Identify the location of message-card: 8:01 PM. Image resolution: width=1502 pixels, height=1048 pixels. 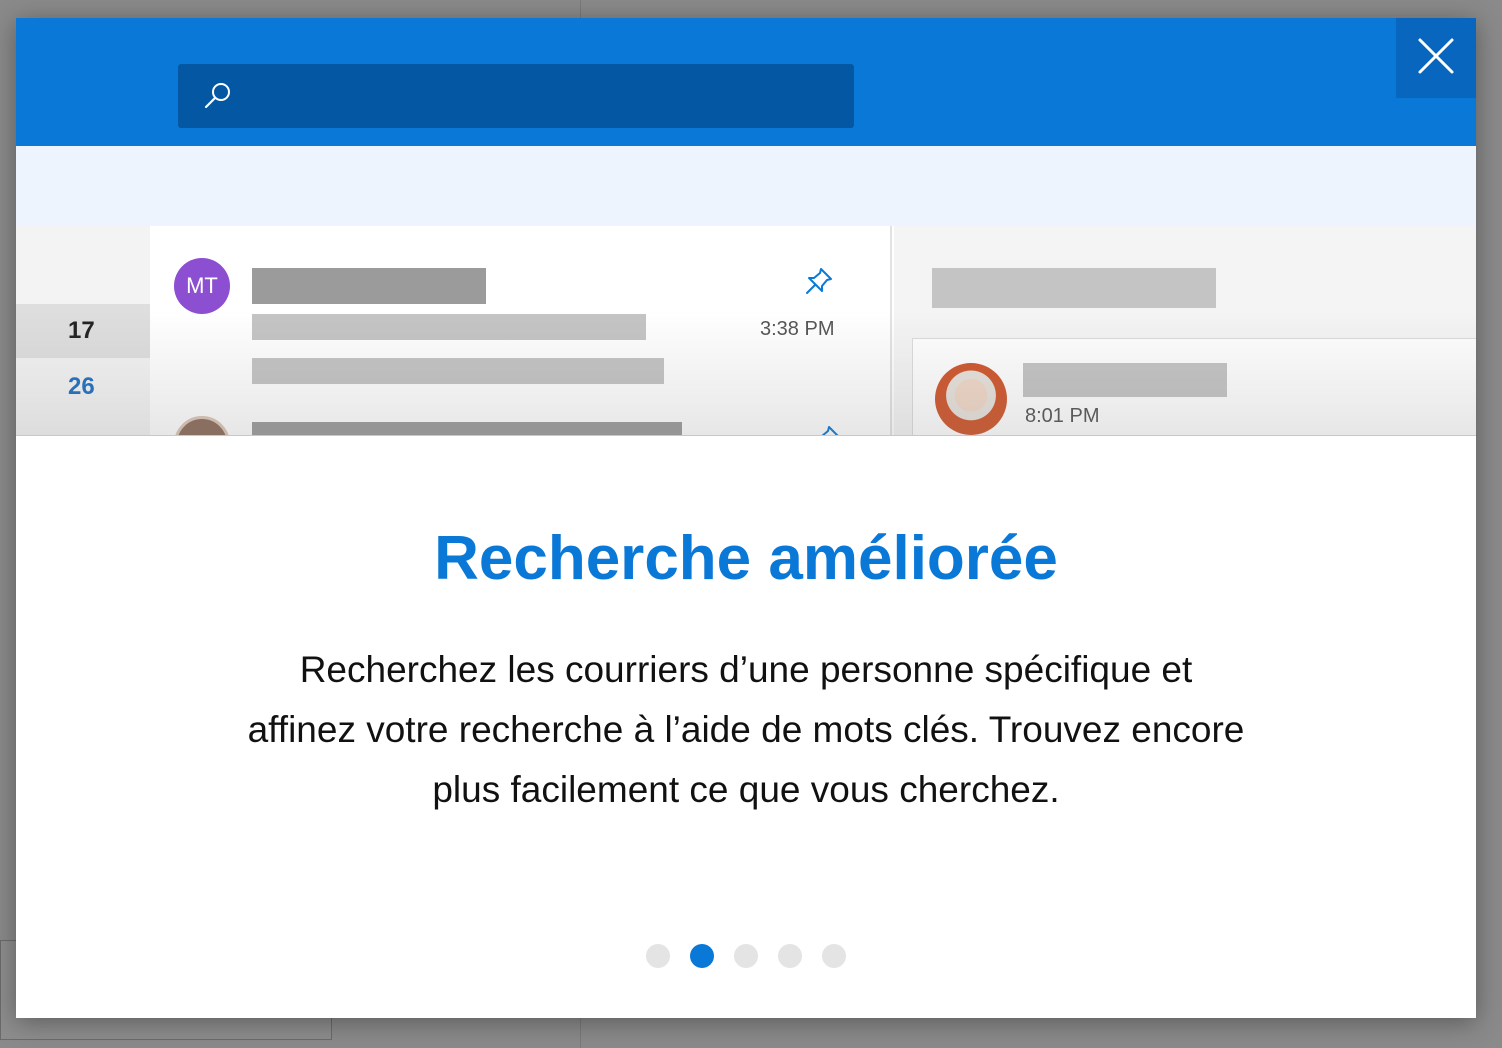
(1194, 387).